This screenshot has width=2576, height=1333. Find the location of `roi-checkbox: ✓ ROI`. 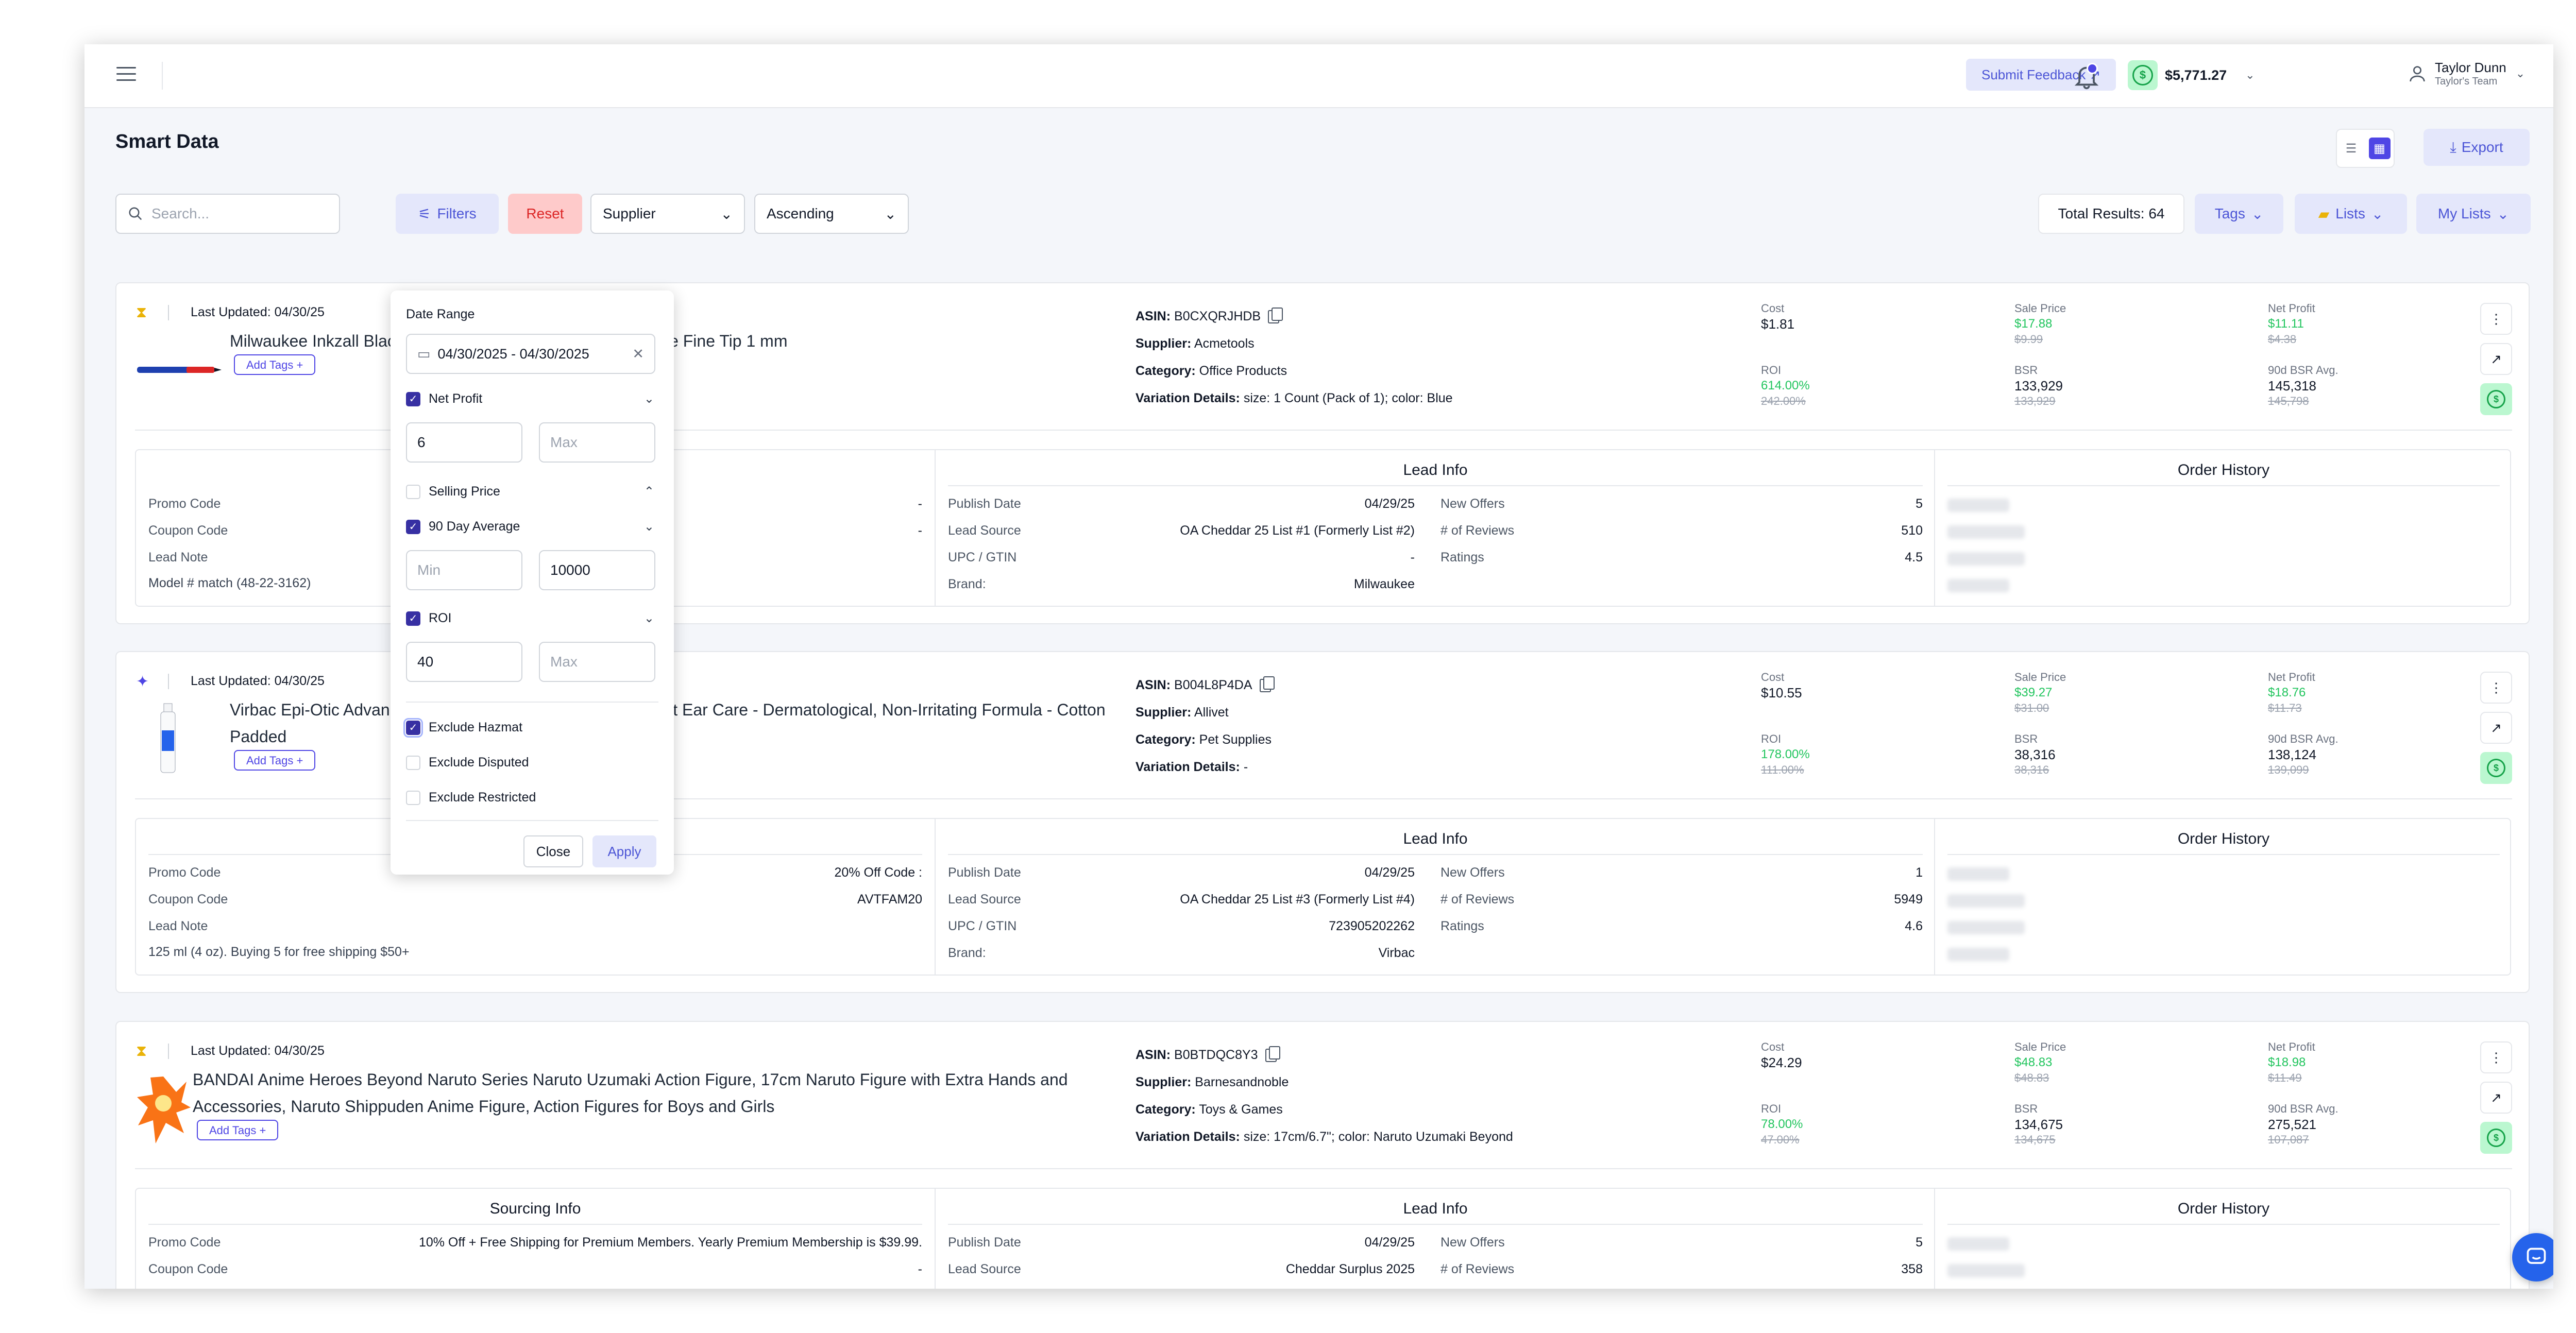

roi-checkbox: ✓ ROI is located at coordinates (428, 618).